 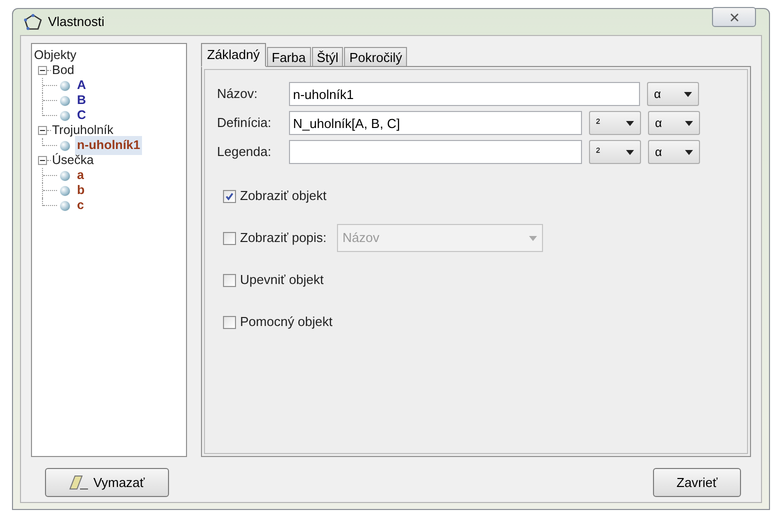 I want to click on text-field: n-uholník1, so click(x=464, y=94).